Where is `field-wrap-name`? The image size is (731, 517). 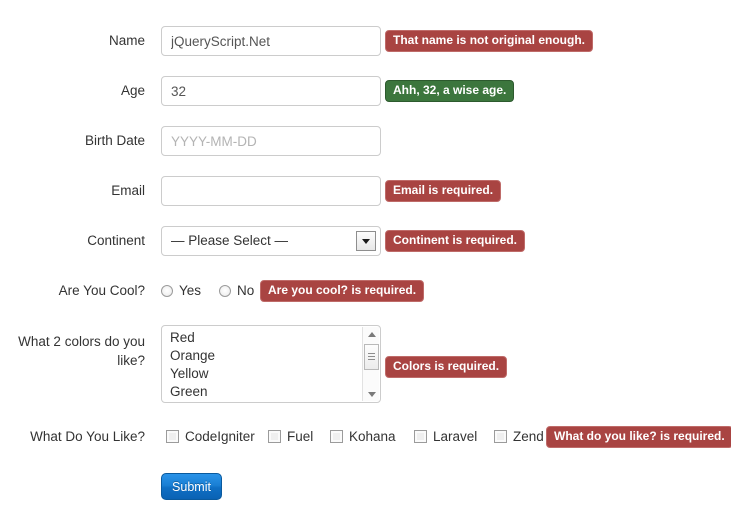
field-wrap-name is located at coordinates (271, 41).